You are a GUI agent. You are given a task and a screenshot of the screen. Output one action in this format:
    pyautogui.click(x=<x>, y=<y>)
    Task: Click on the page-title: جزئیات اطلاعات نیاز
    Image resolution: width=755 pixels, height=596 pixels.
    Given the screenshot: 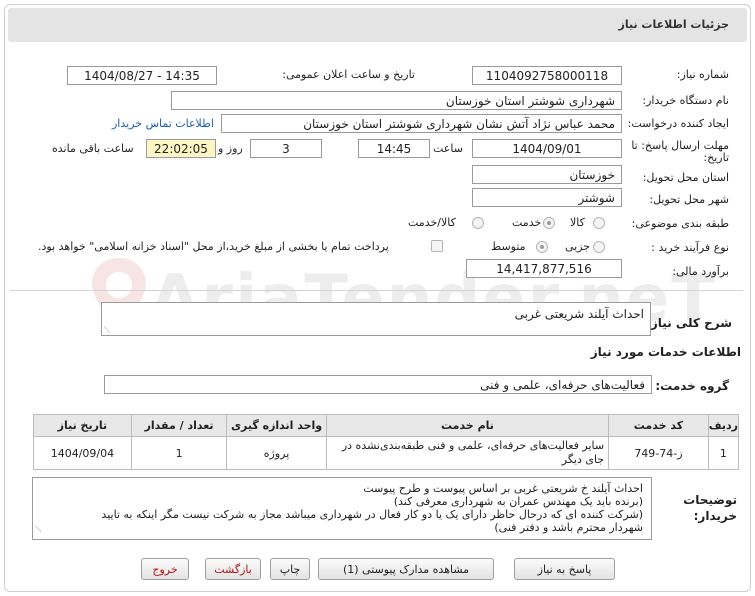 What is the action you would take?
    pyautogui.click(x=674, y=24)
    